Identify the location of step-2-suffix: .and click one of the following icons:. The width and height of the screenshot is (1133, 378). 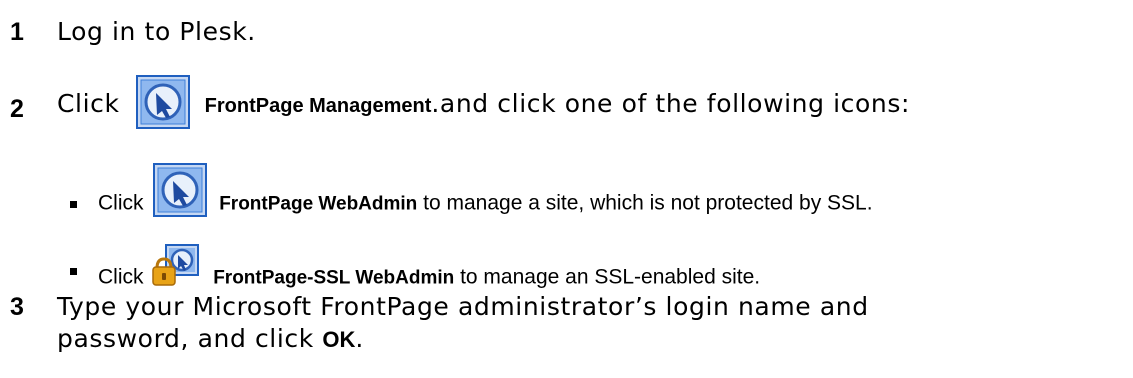
(671, 103).